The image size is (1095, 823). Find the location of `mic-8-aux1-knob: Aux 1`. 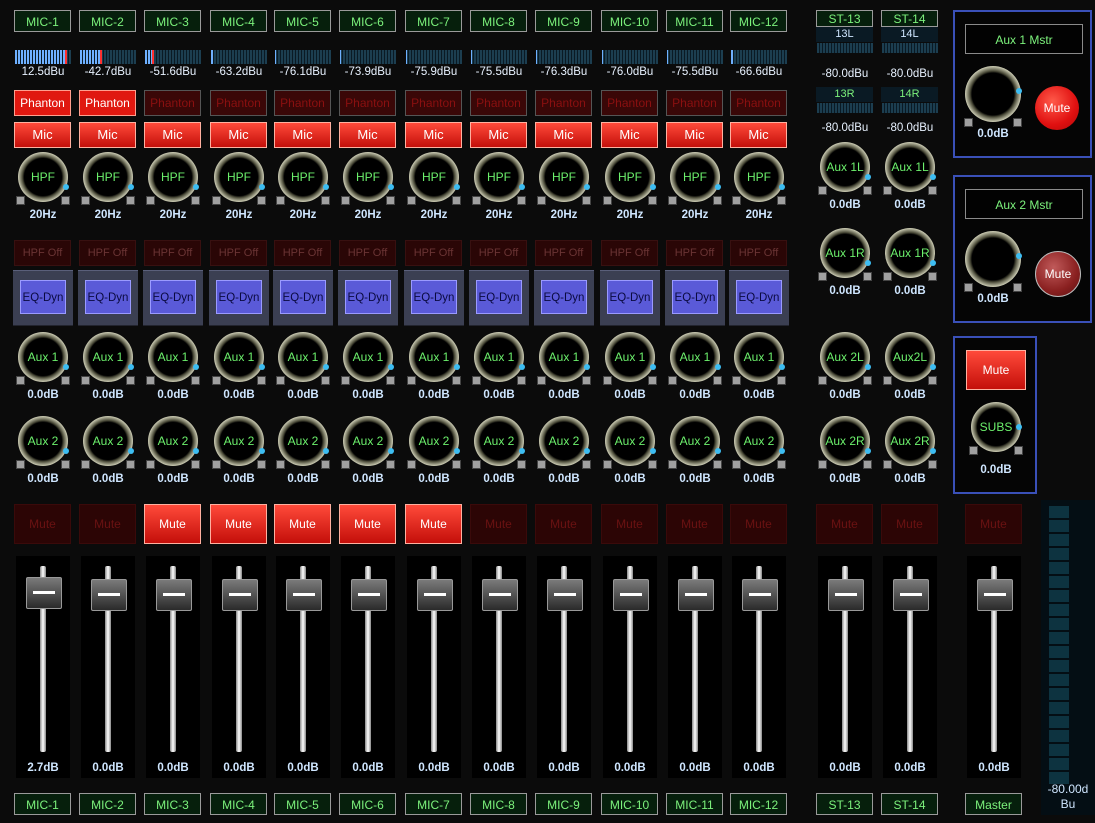

mic-8-aux1-knob: Aux 1 is located at coordinates (499, 357).